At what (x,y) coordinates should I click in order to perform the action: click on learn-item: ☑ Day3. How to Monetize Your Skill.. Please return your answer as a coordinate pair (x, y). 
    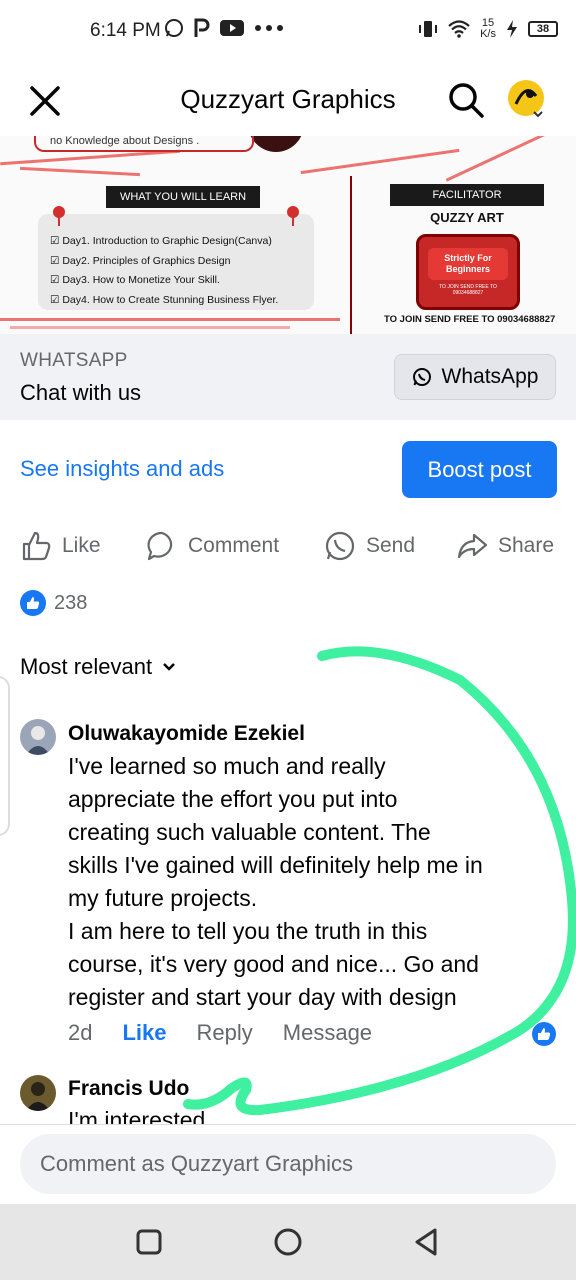
    Looking at the image, I should click on (135, 280).